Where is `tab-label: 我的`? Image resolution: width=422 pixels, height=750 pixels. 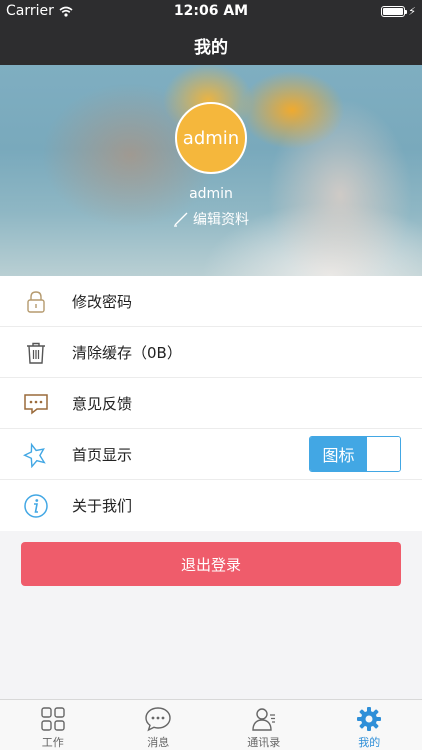
tab-label: 我的 is located at coordinates (369, 742).